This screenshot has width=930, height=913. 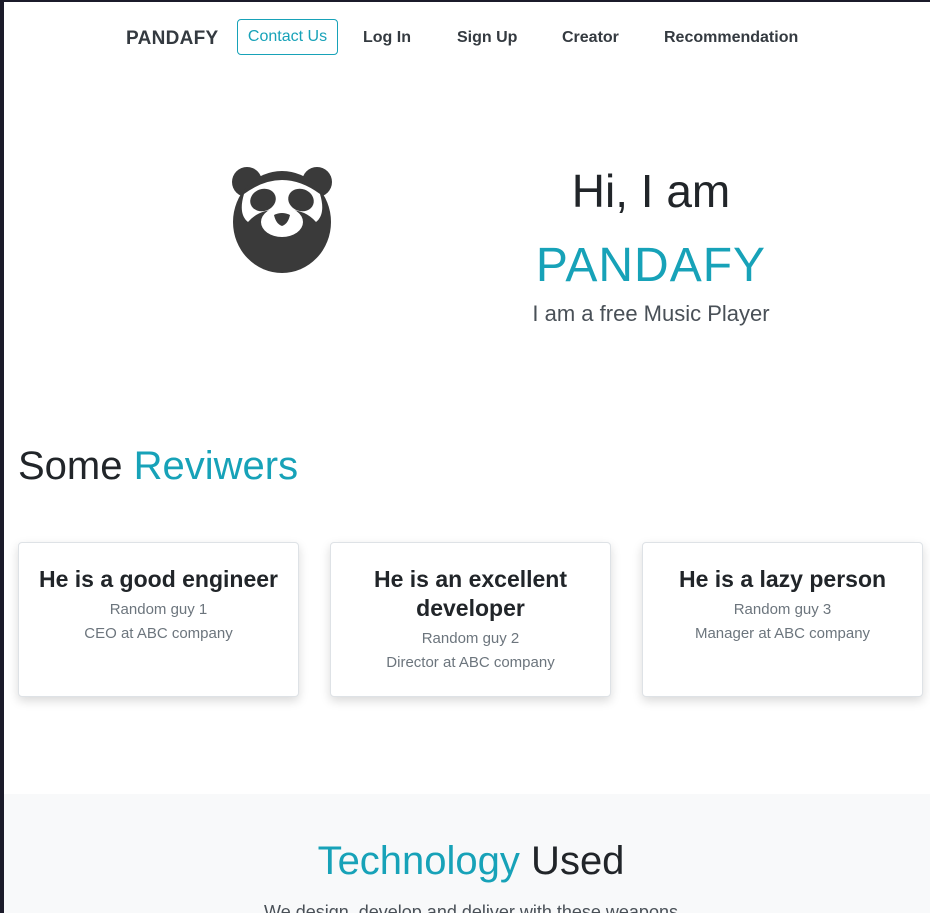 I want to click on reviewer-role: Director at ABC company, so click(x=470, y=662).